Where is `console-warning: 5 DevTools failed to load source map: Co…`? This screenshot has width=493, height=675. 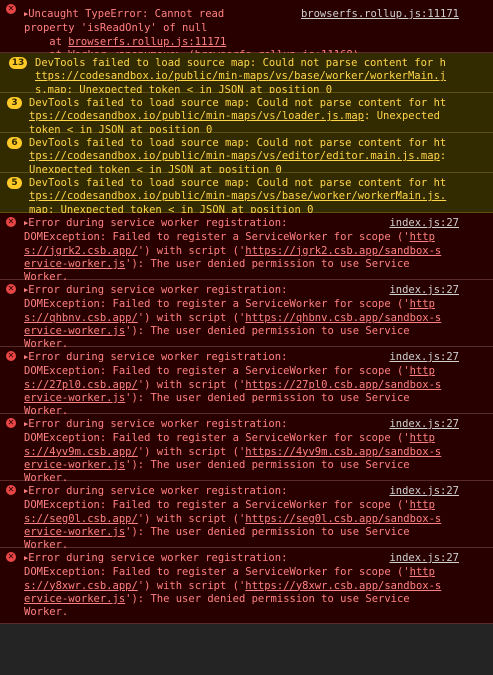
console-warning: 5 DevTools failed to load source map: Co… is located at coordinates (246, 194).